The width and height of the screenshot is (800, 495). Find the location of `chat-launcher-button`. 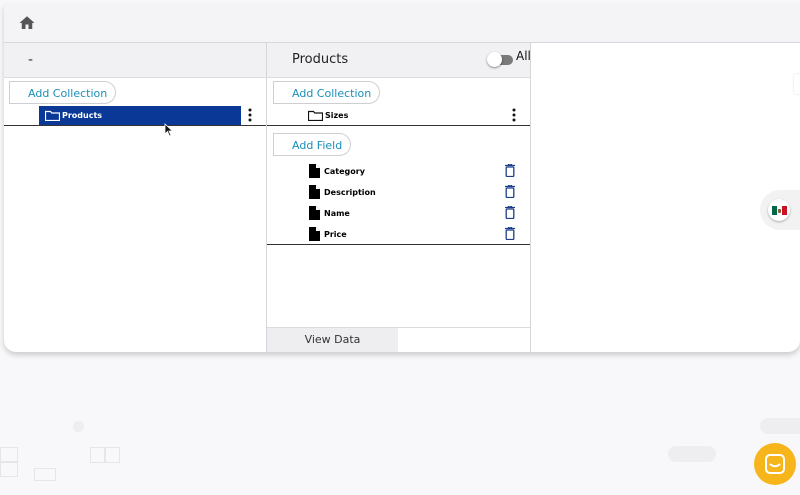

chat-launcher-button is located at coordinates (775, 464).